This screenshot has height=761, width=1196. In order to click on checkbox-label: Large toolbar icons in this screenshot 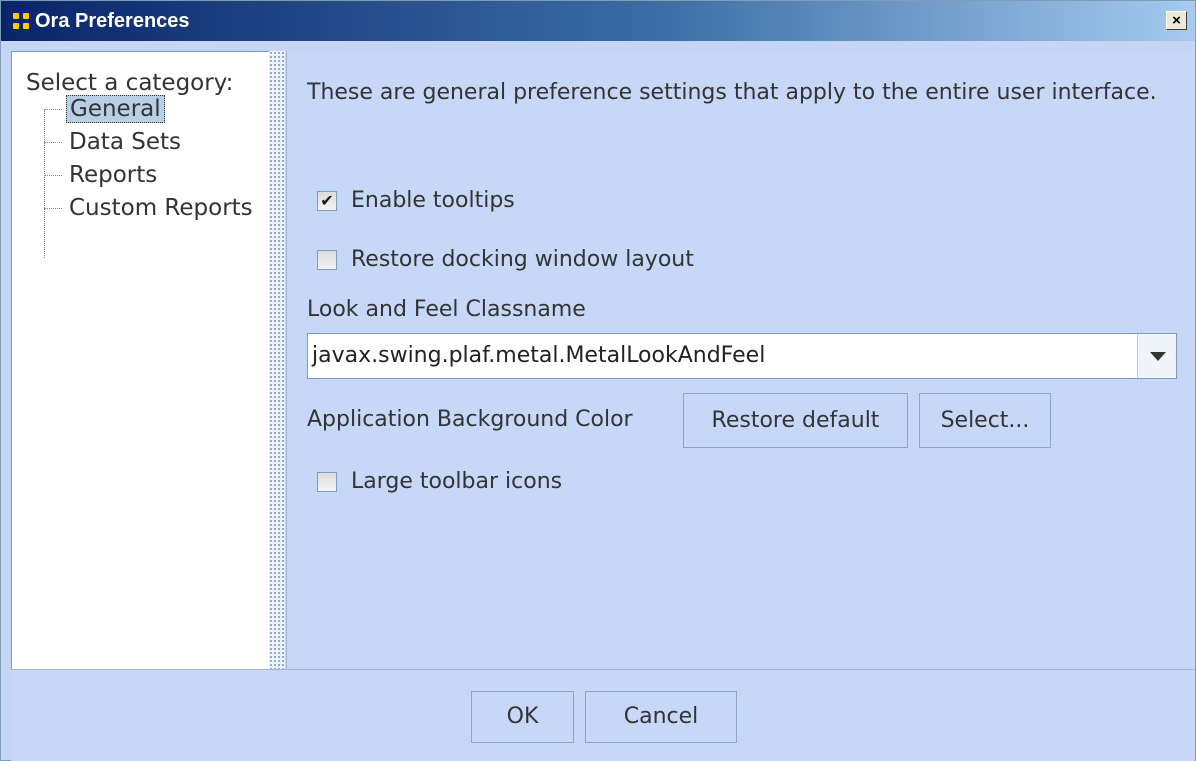, I will do `click(457, 481)`.